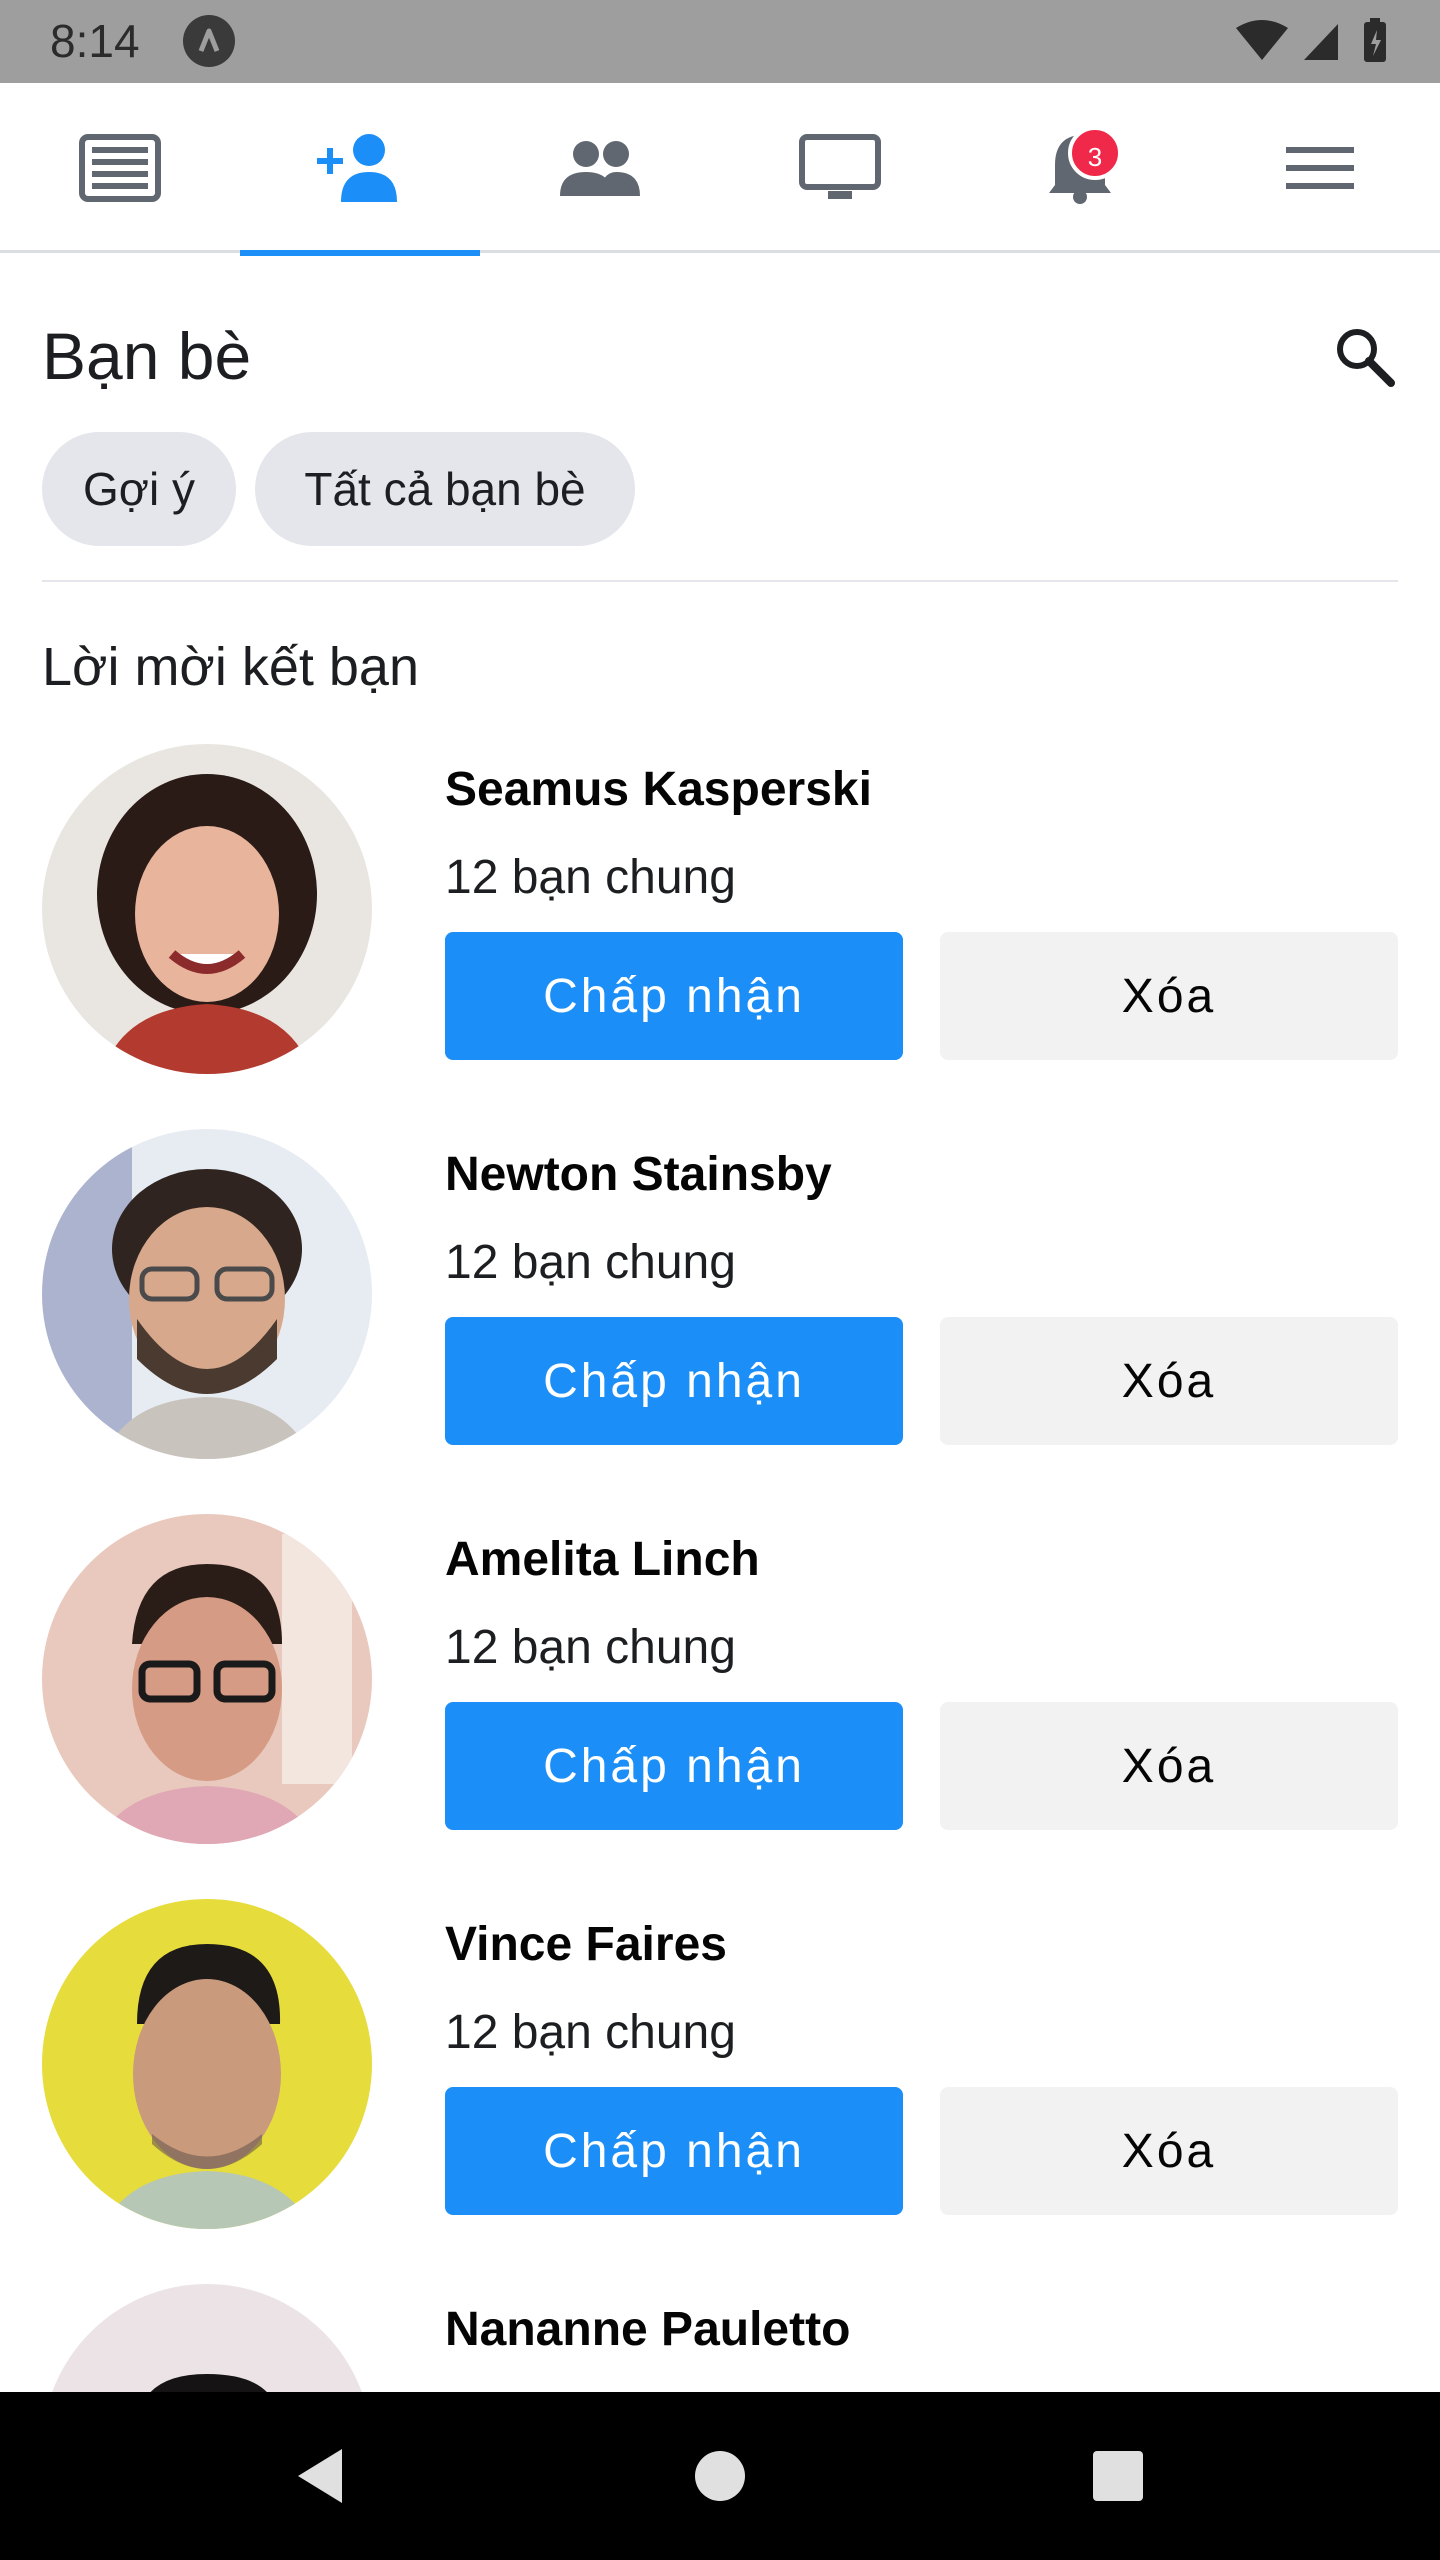 Image resolution: width=1440 pixels, height=2560 pixels. What do you see at coordinates (647, 2329) in the screenshot?
I see `request-name: Nananne Pauletto` at bounding box center [647, 2329].